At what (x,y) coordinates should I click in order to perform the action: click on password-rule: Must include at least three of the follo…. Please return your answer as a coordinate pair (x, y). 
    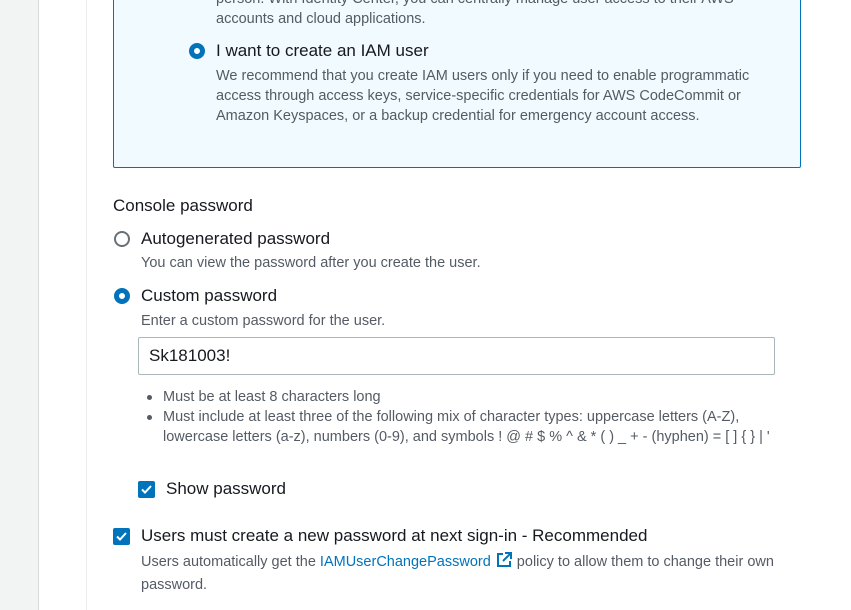
    Looking at the image, I should click on (465, 427).